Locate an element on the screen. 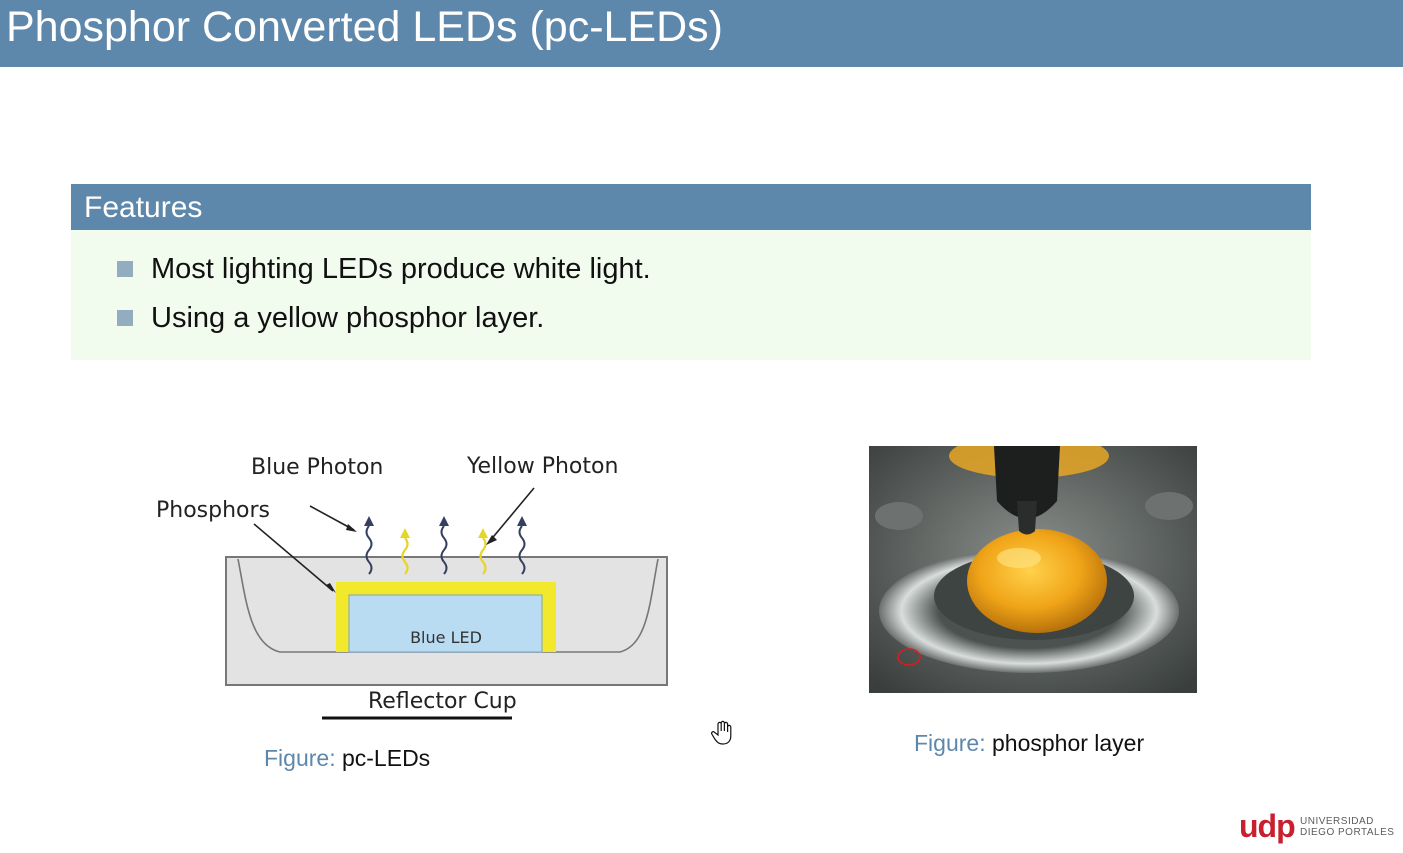 This screenshot has width=1403, height=853. figure-caption-text: phosphor layer is located at coordinates (1068, 743).